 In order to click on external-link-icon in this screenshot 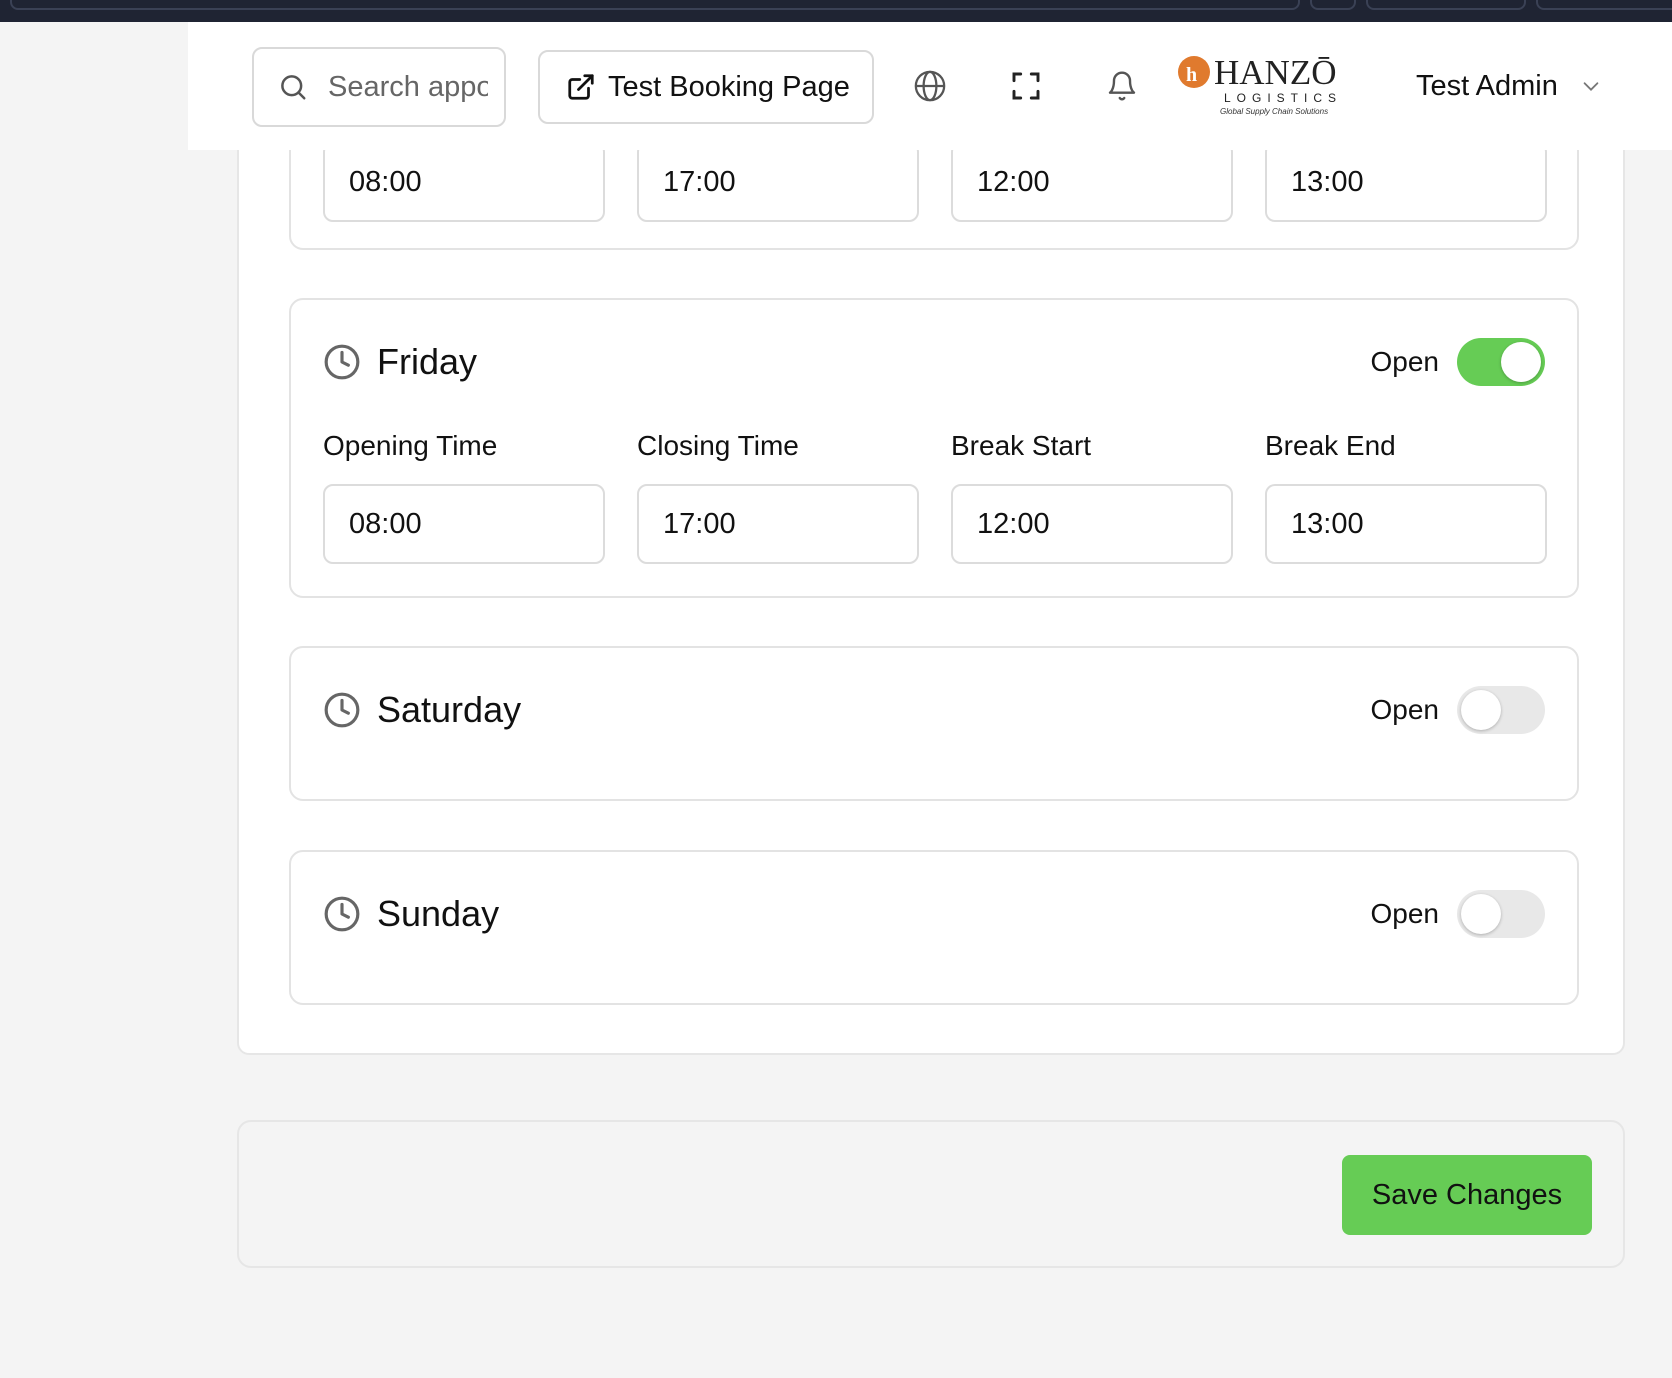, I will do `click(581, 87)`.